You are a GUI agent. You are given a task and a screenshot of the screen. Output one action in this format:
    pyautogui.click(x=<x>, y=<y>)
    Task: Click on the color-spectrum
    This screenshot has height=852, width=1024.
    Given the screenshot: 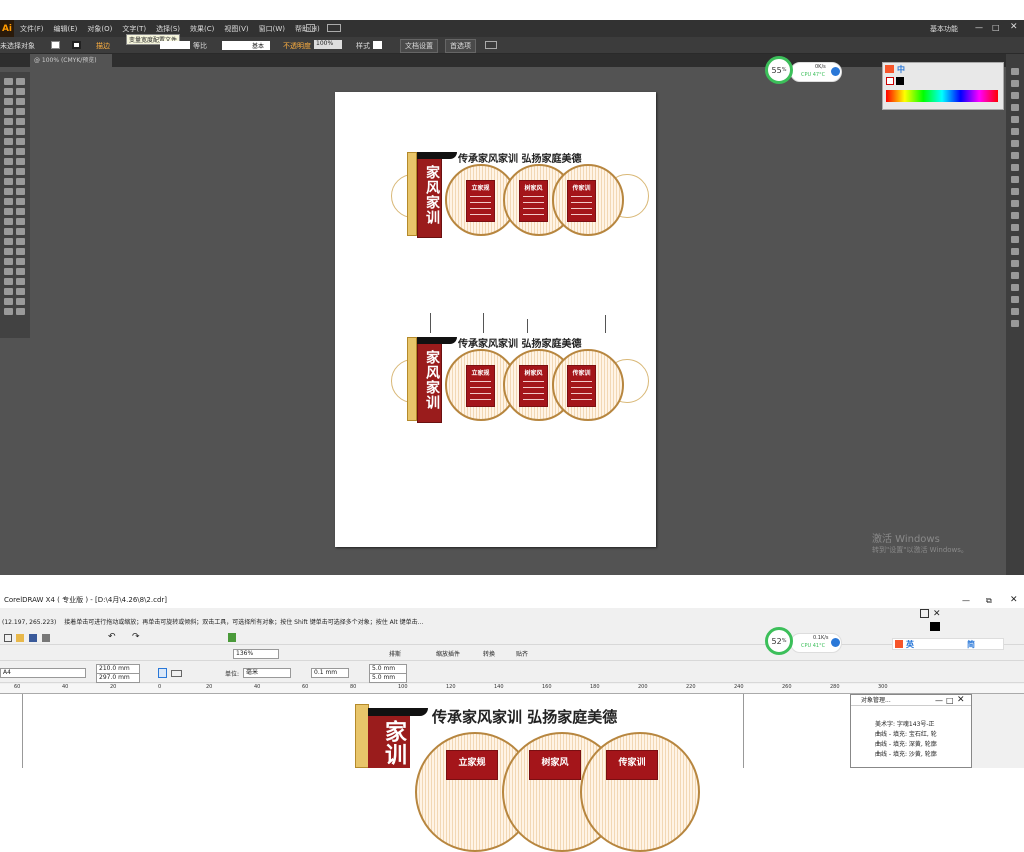 What is the action you would take?
    pyautogui.click(x=942, y=96)
    